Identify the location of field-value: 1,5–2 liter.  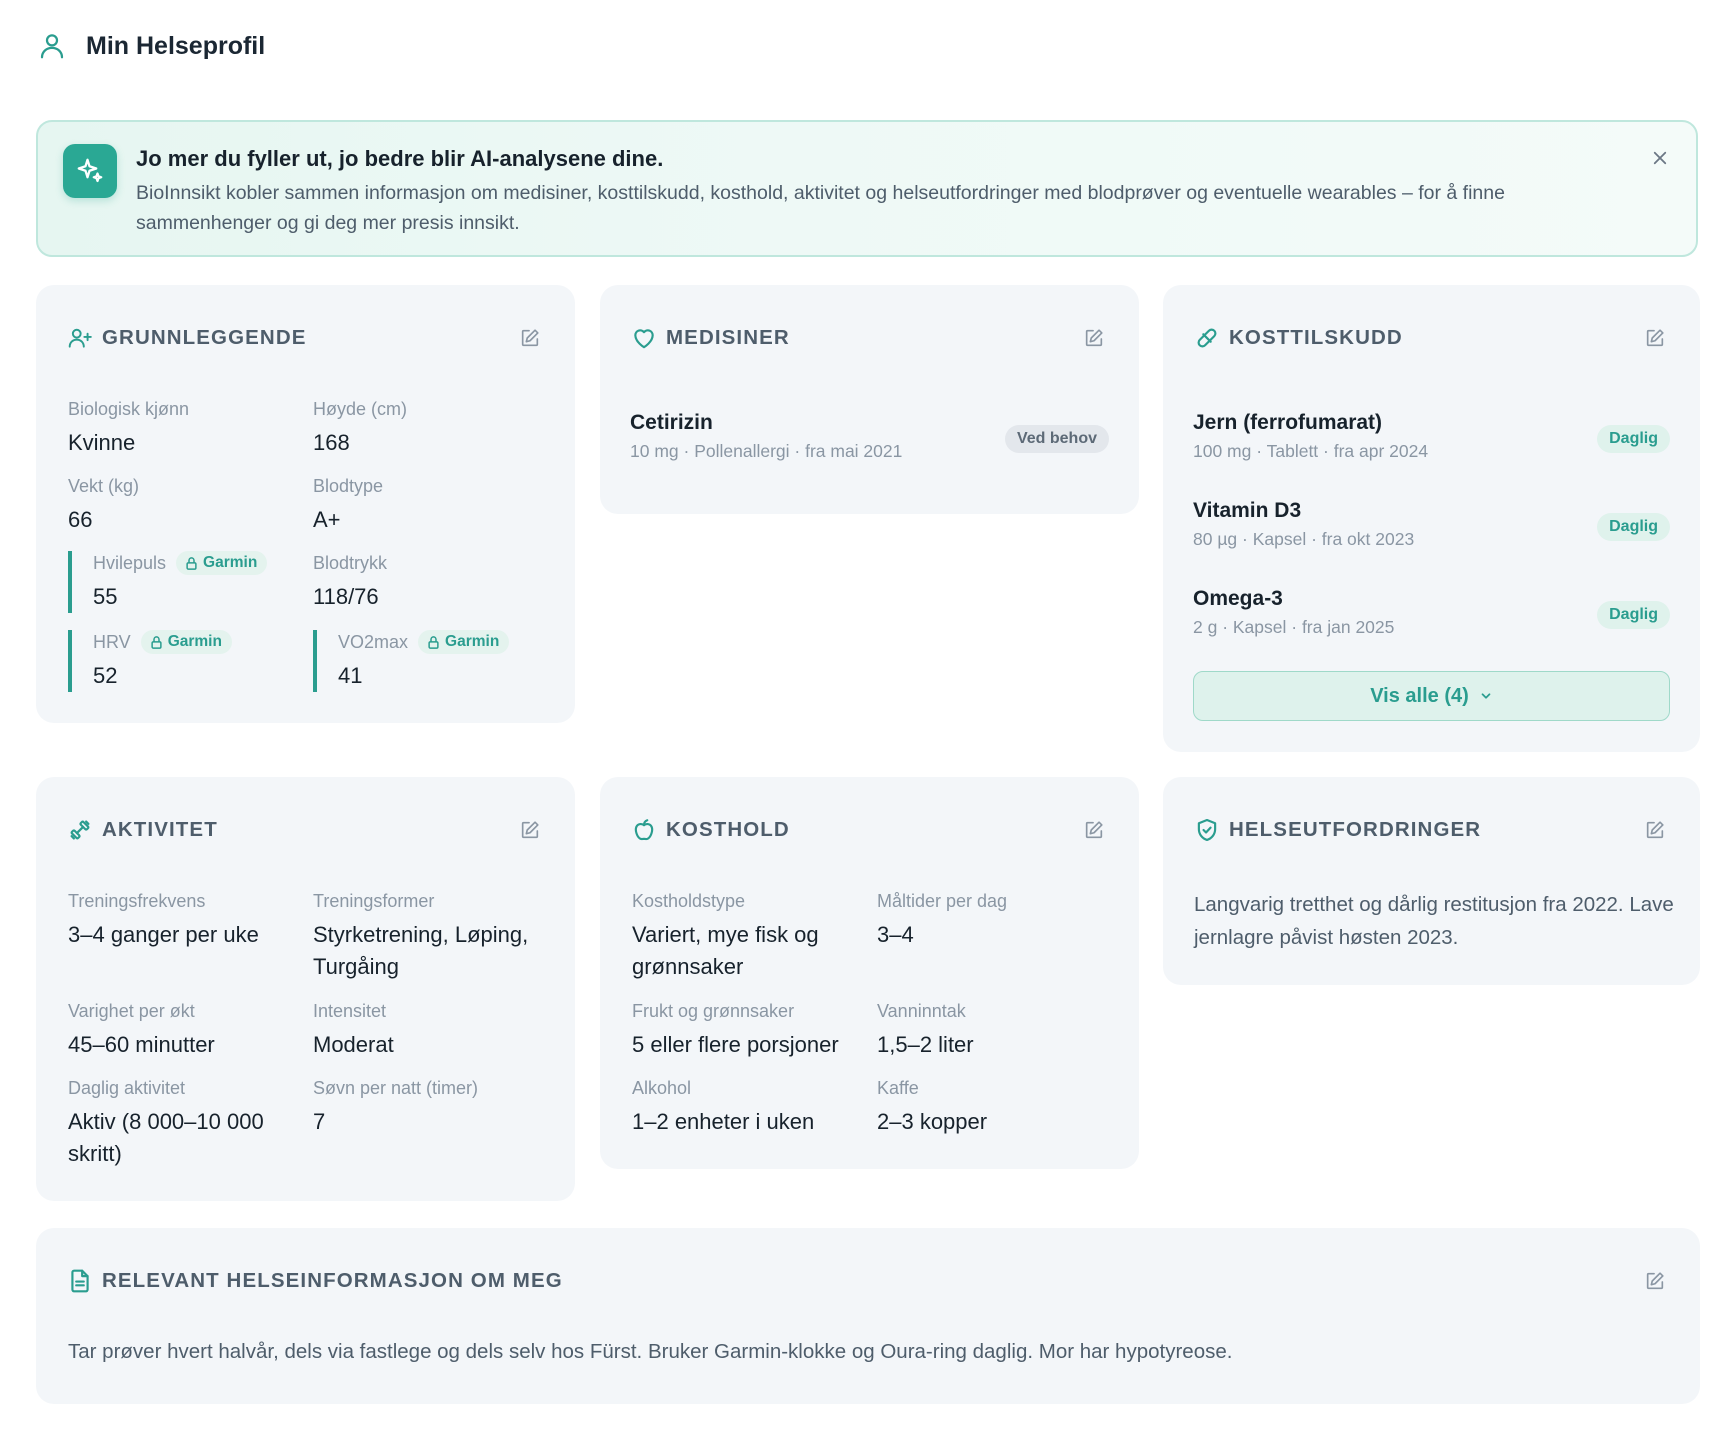
(925, 1044).